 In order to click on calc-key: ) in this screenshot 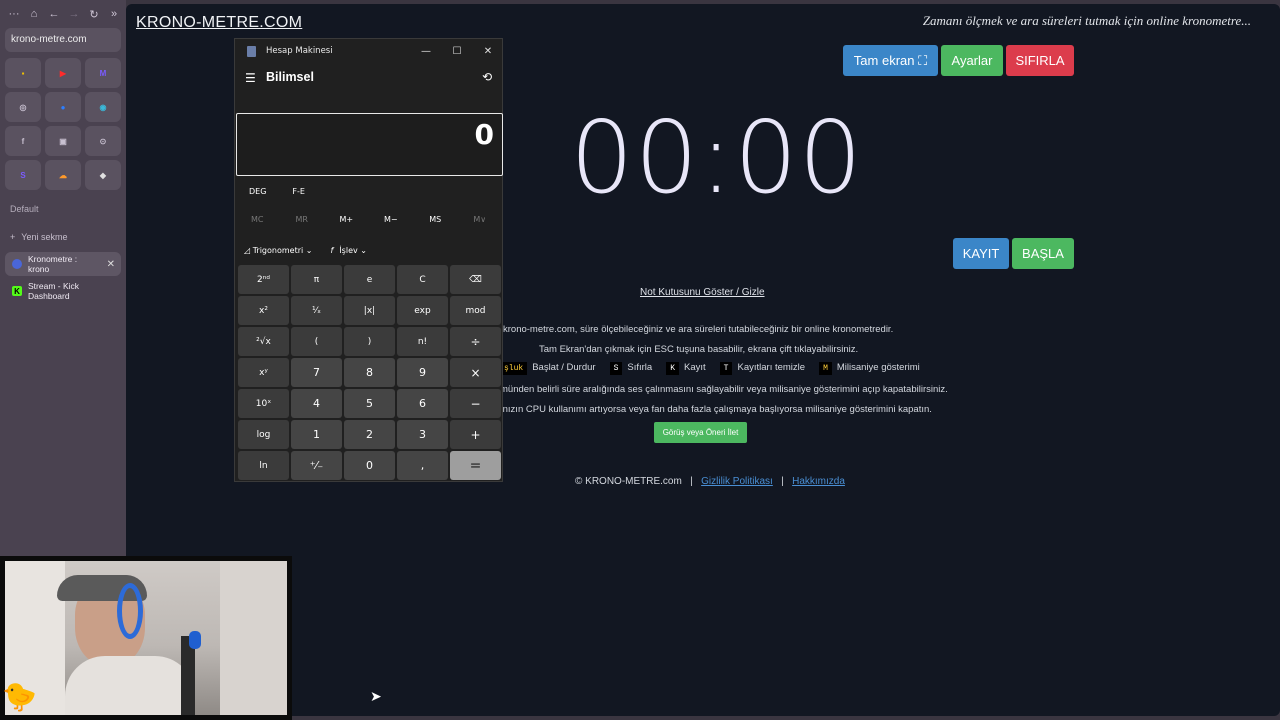, I will do `click(369, 341)`.